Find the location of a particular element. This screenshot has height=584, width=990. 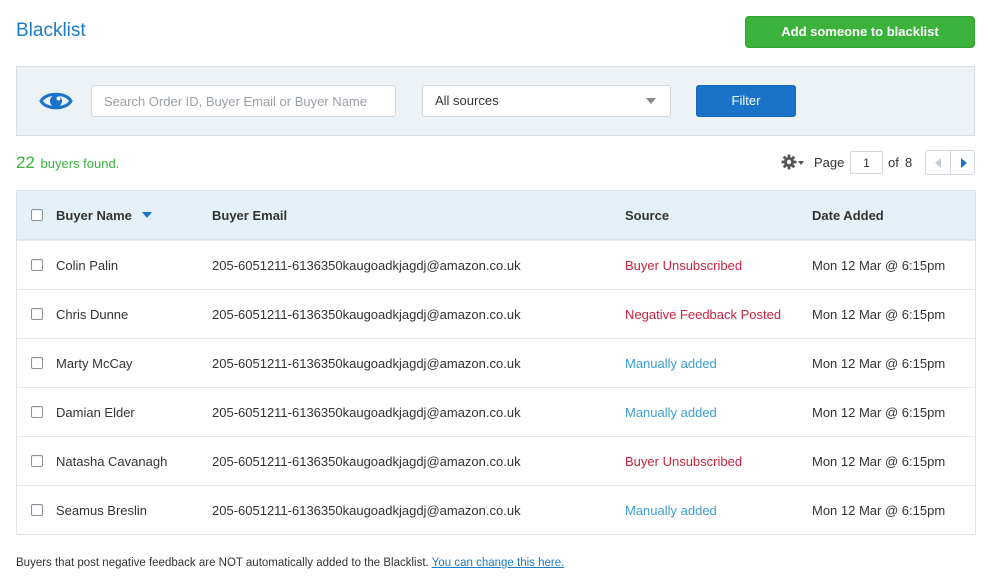

chevron-left-icon is located at coordinates (938, 163).